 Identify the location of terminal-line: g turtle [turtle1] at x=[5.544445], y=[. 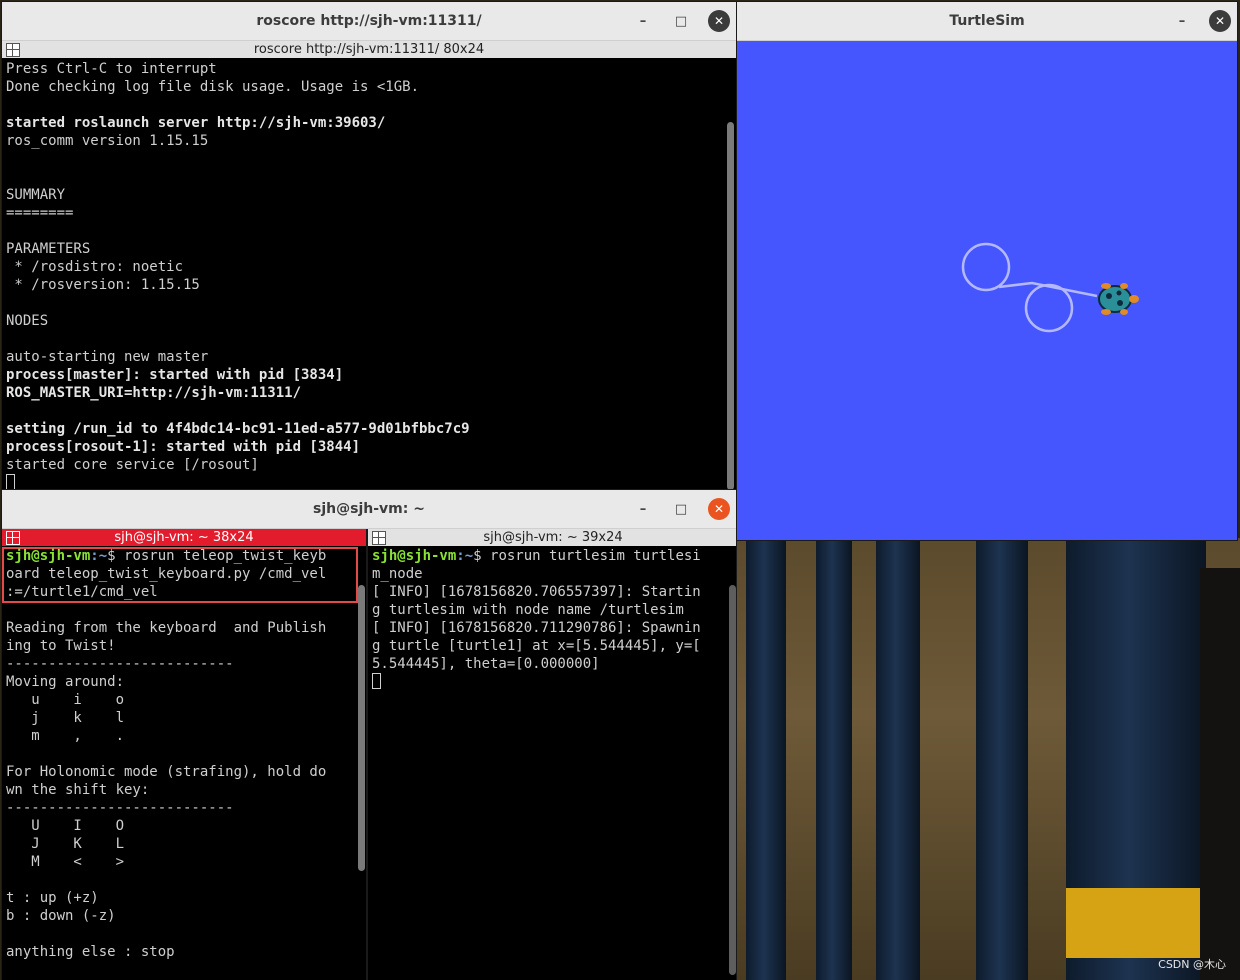
(536, 646).